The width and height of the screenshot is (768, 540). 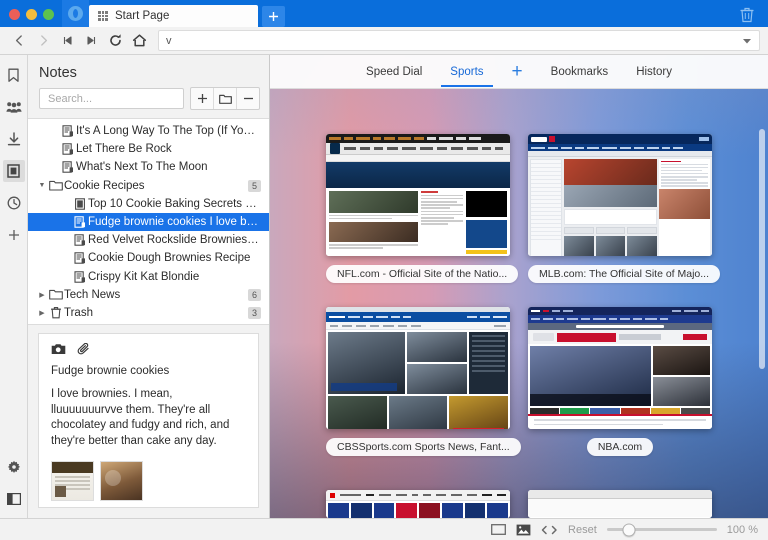 What do you see at coordinates (148, 167) in the screenshot?
I see `notes-tree-item: What's Next To The Moon` at bounding box center [148, 167].